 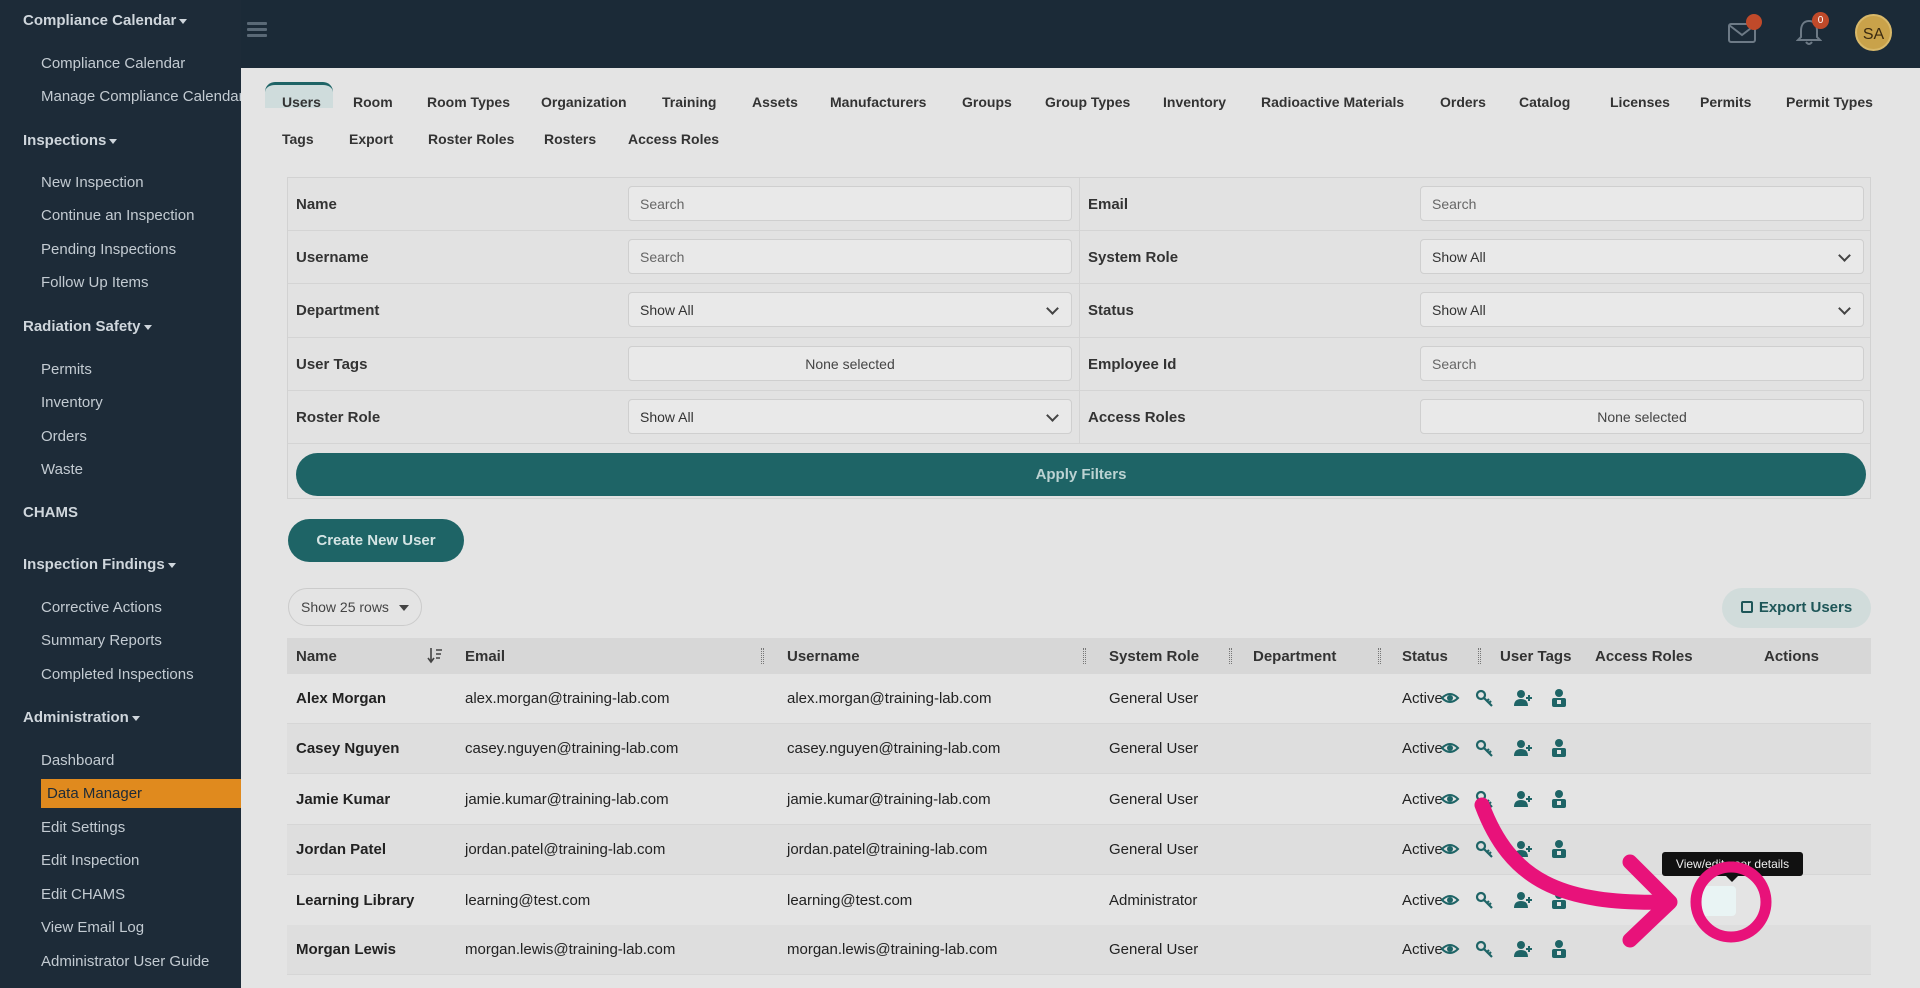 What do you see at coordinates (62, 469) in the screenshot?
I see `sidebar-item-waste: Waste` at bounding box center [62, 469].